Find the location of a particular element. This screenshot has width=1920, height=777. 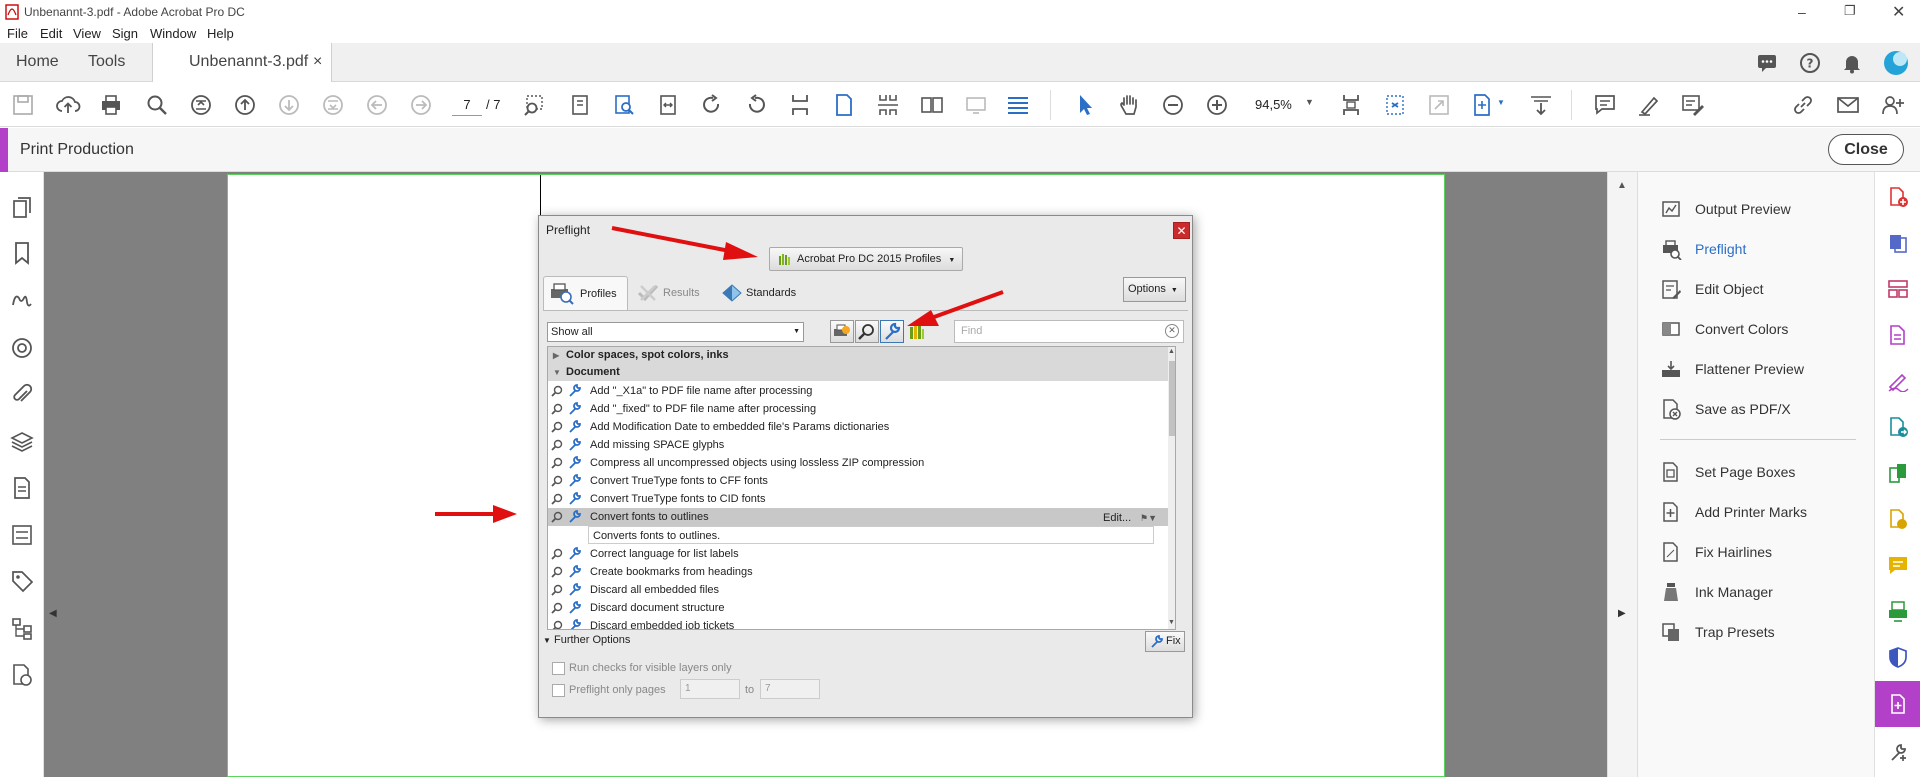

signature-icon is located at coordinates (22, 301).